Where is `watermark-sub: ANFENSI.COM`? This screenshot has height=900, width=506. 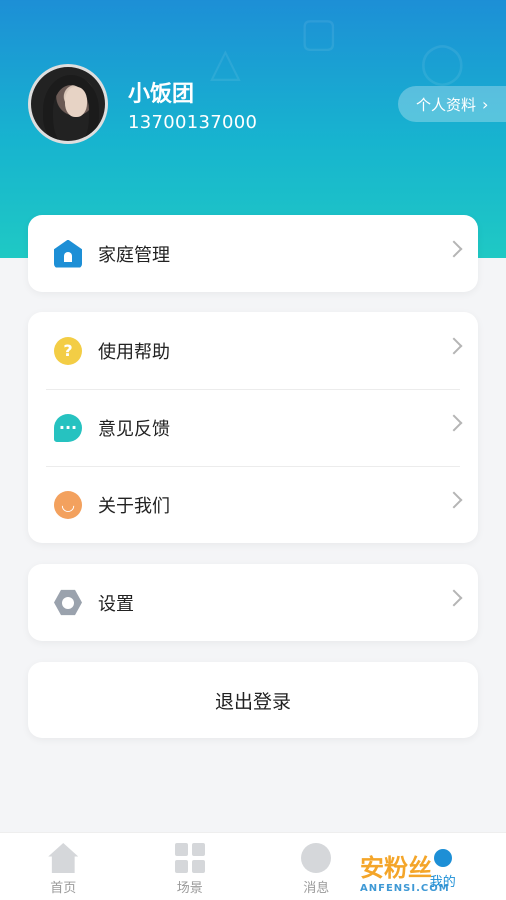
watermark-sub: ANFENSI.COM is located at coordinates (405, 888).